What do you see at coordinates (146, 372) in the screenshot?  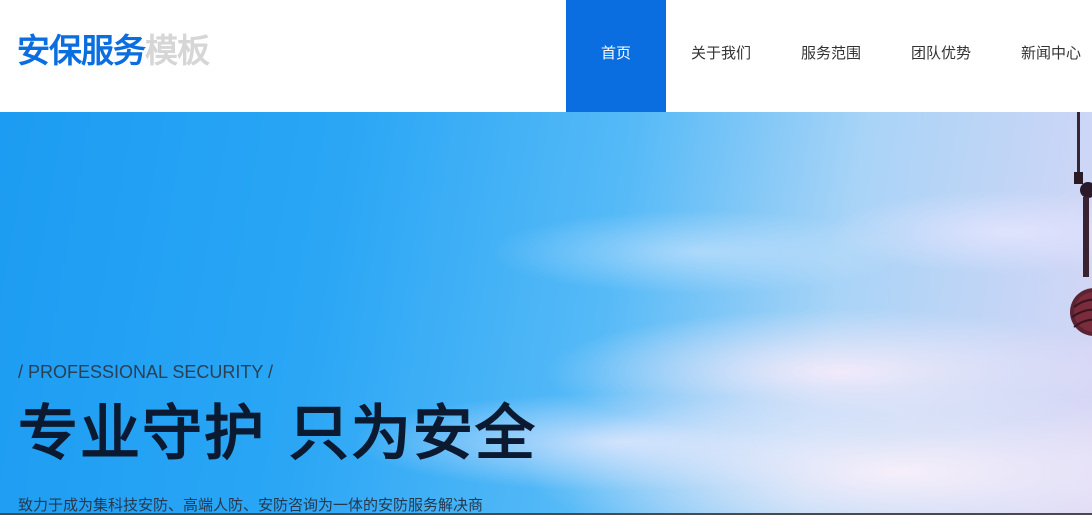 I see `hero-subtitle: / PROFESSIONAL SECURITY /` at bounding box center [146, 372].